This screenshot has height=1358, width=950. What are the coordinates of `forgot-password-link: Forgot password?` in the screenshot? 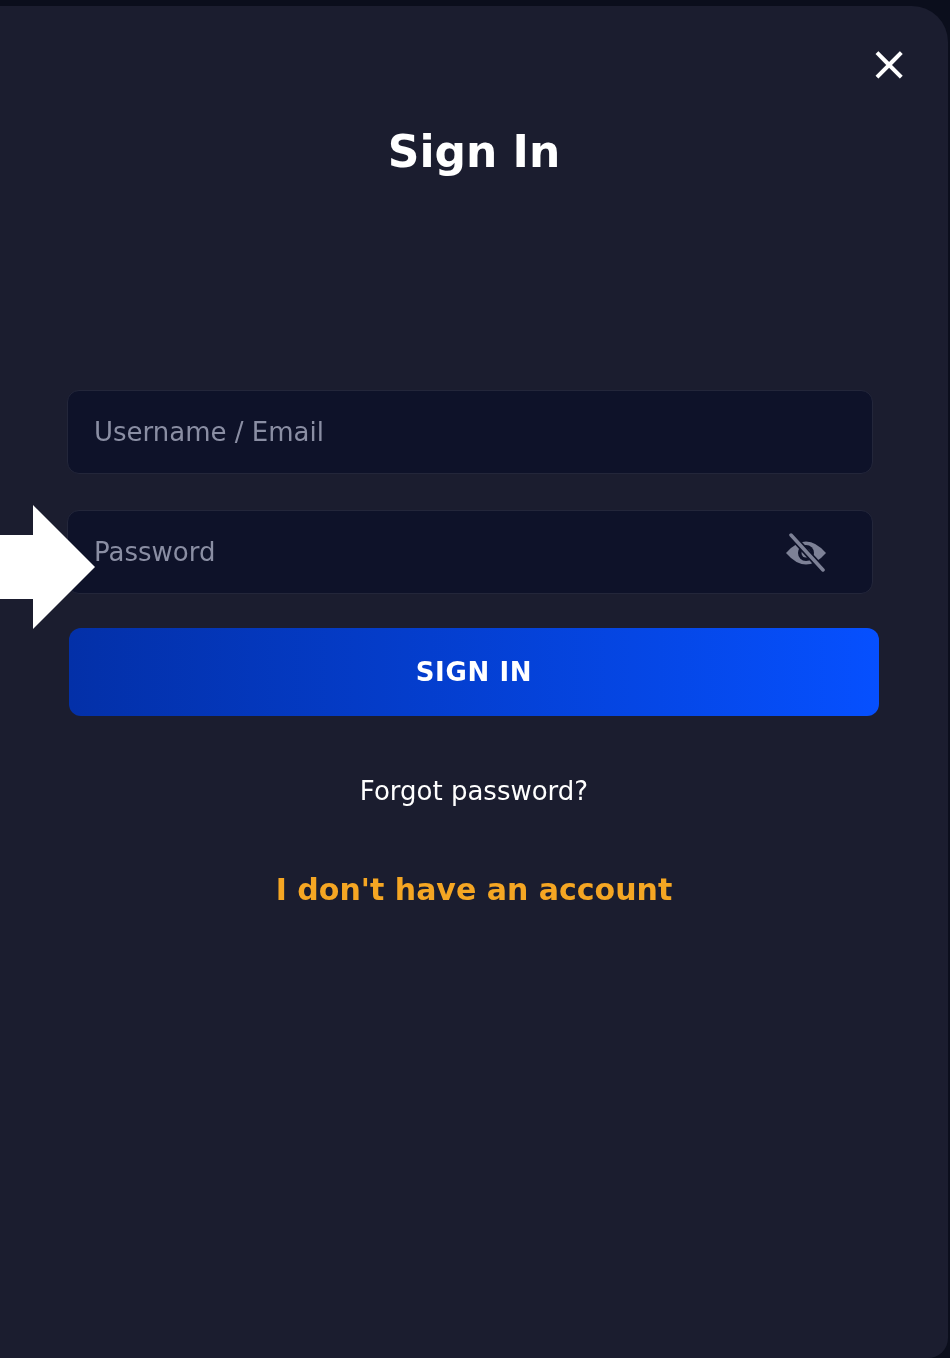 It's located at (474, 791).